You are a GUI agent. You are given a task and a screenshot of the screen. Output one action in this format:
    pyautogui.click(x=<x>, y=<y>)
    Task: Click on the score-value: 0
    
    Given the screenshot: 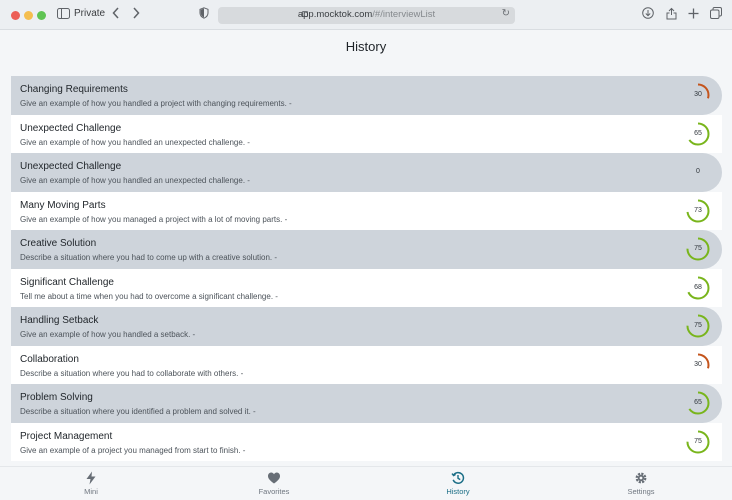 What is the action you would take?
    pyautogui.click(x=698, y=171)
    